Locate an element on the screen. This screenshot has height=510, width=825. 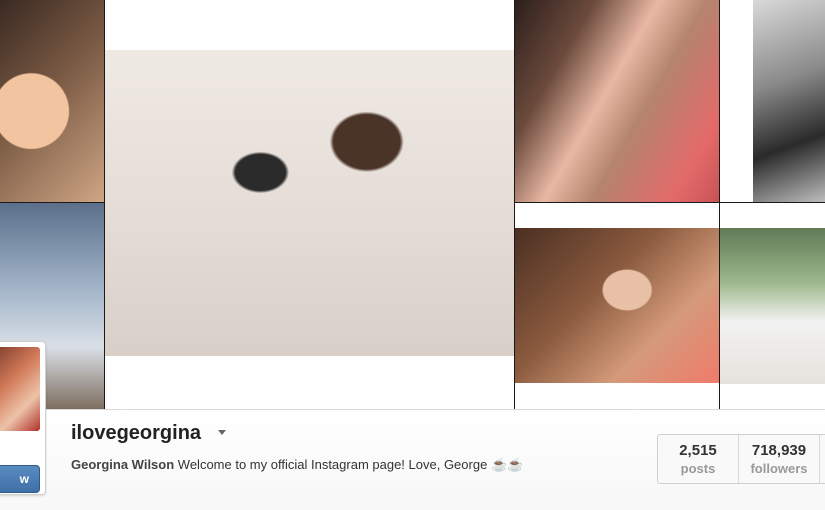
profile-stats: 2,515 posts 718,939 followers is located at coordinates (741, 459).